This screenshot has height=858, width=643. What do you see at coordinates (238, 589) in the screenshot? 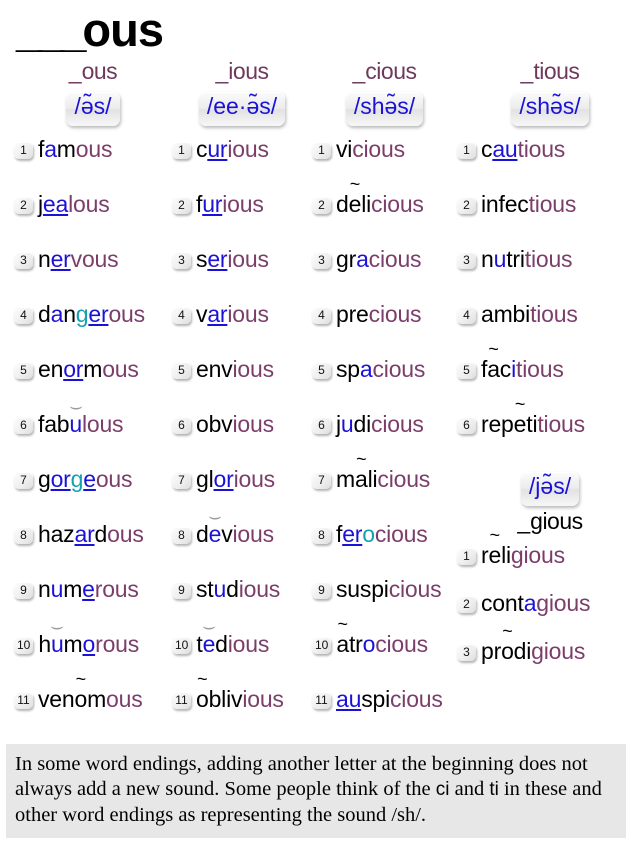
I see `word-text: studious` at bounding box center [238, 589].